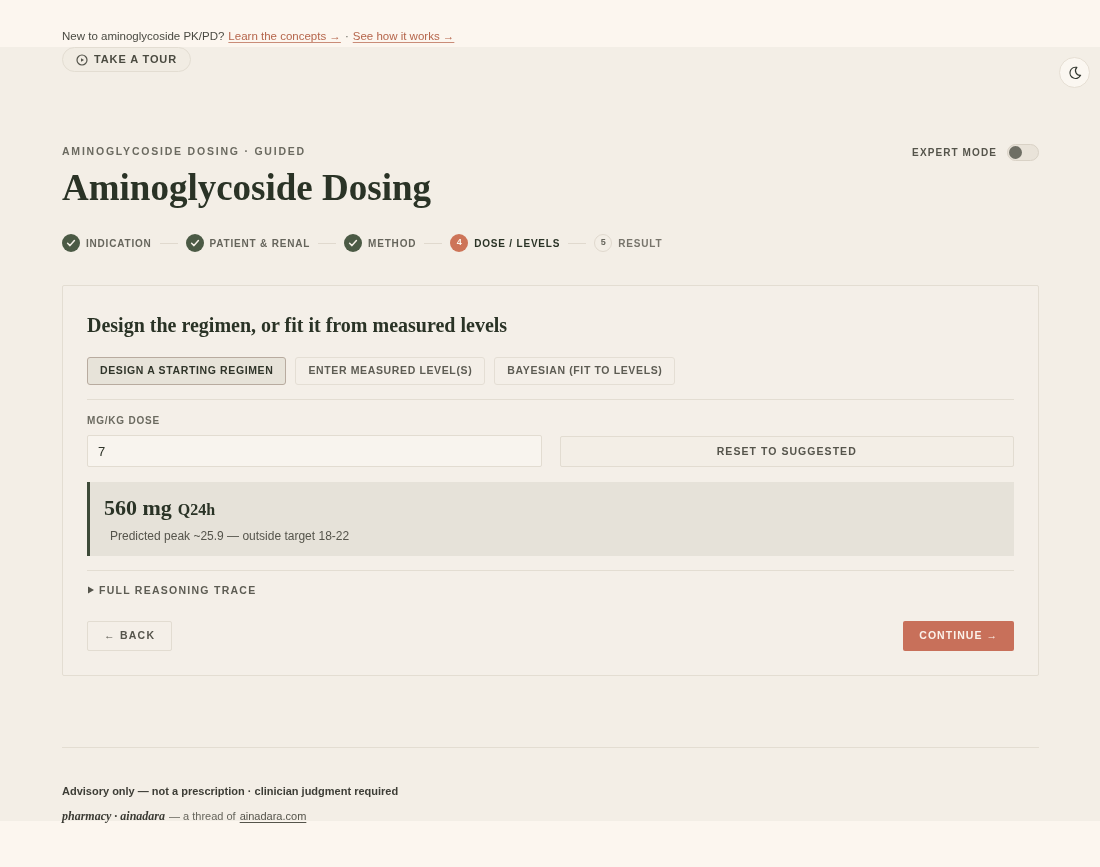 Image resolution: width=1100 pixels, height=867 pixels. Describe the element at coordinates (246, 188) in the screenshot. I see `page-title: Aminoglycoside Dosing` at that location.